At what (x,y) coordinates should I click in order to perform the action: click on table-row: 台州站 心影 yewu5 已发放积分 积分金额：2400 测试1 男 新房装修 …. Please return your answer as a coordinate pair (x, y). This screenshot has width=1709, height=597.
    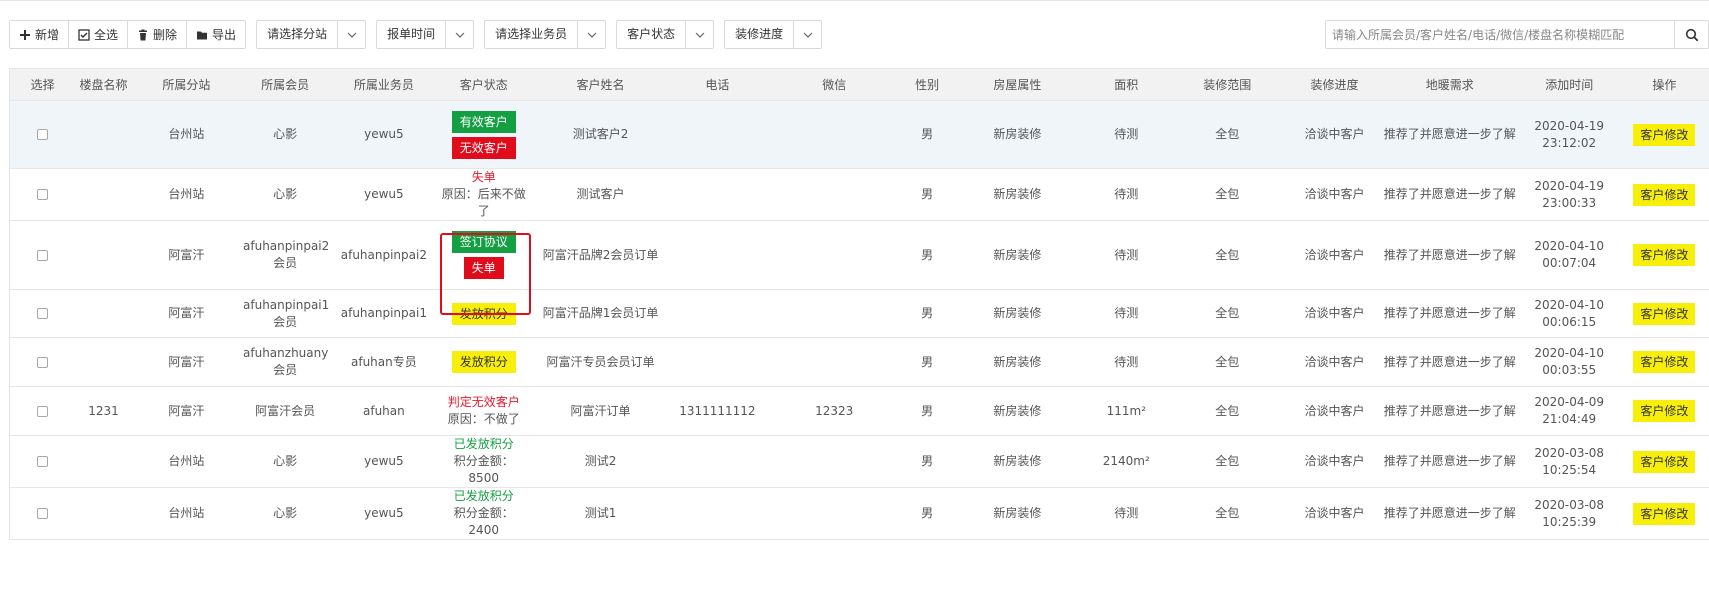
    Looking at the image, I should click on (859, 513).